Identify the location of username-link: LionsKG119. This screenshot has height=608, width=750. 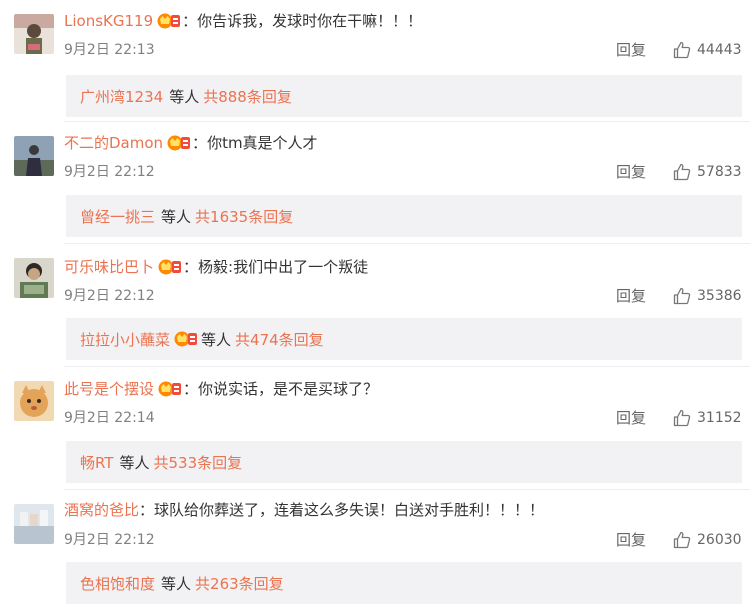
(108, 21).